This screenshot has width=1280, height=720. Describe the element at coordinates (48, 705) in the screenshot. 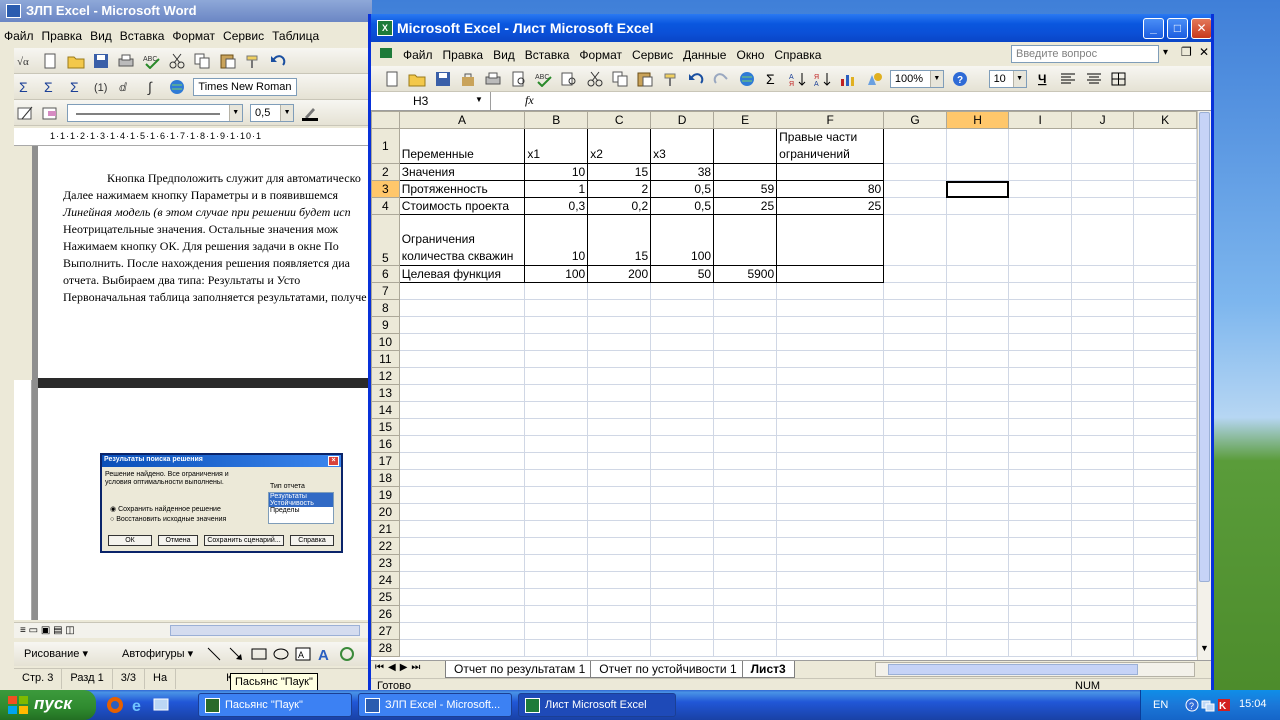

I see `start-button: пуск` at that location.